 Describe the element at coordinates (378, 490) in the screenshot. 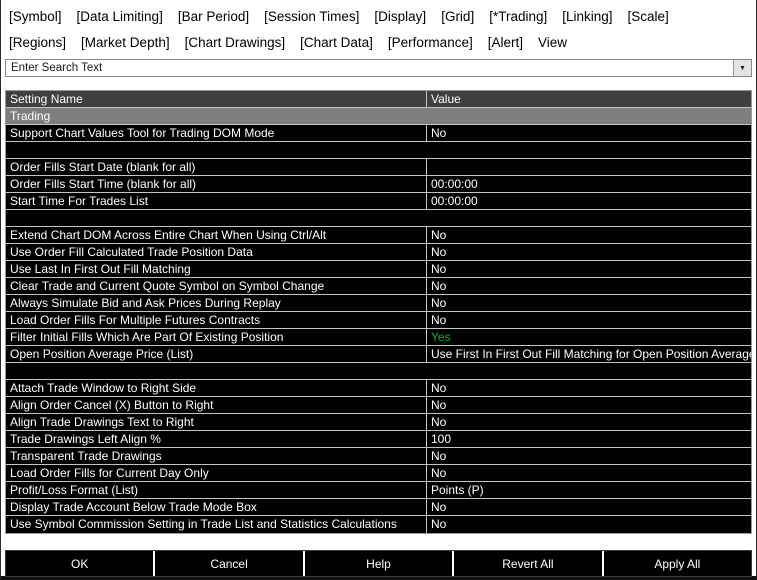

I see `setting-row: Profit/Loss Format (List) Points (P)` at that location.